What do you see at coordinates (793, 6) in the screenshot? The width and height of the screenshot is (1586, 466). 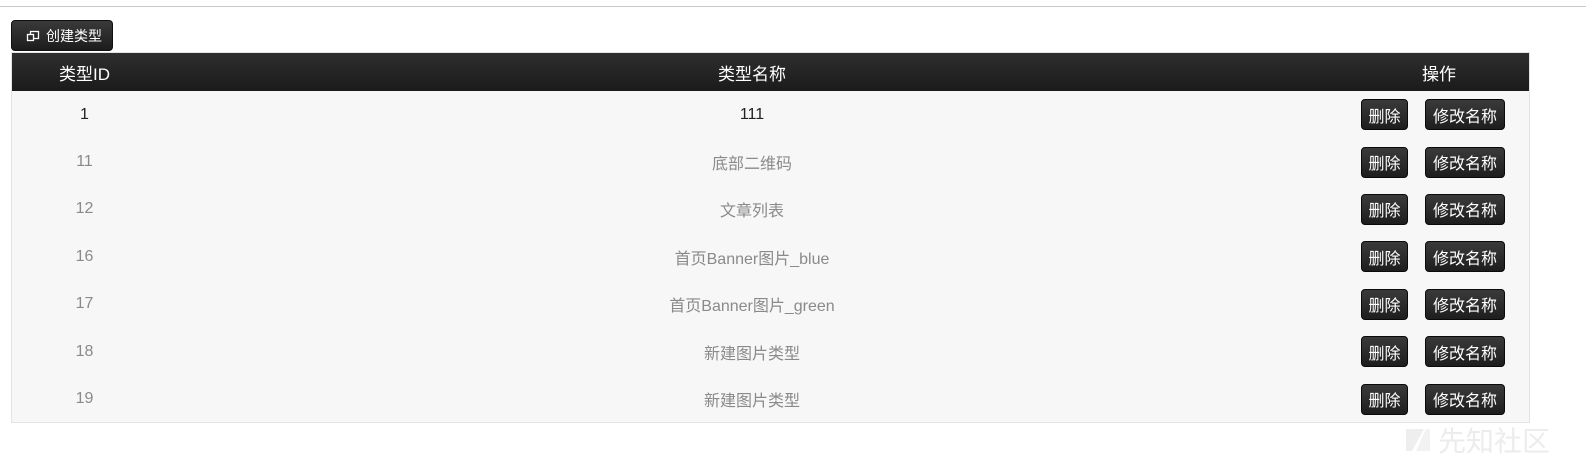 I see `top-divider` at bounding box center [793, 6].